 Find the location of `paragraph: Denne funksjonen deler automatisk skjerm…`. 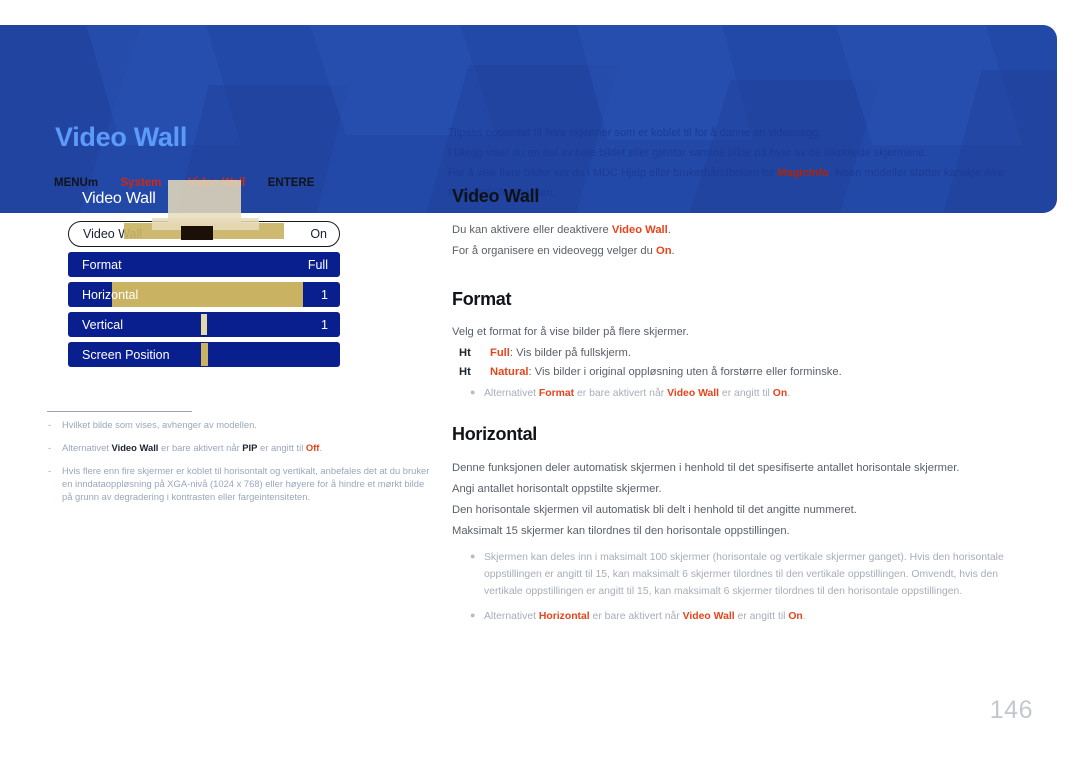

paragraph: Denne funksjonen deler automatisk skjerm… is located at coordinates (706, 468).